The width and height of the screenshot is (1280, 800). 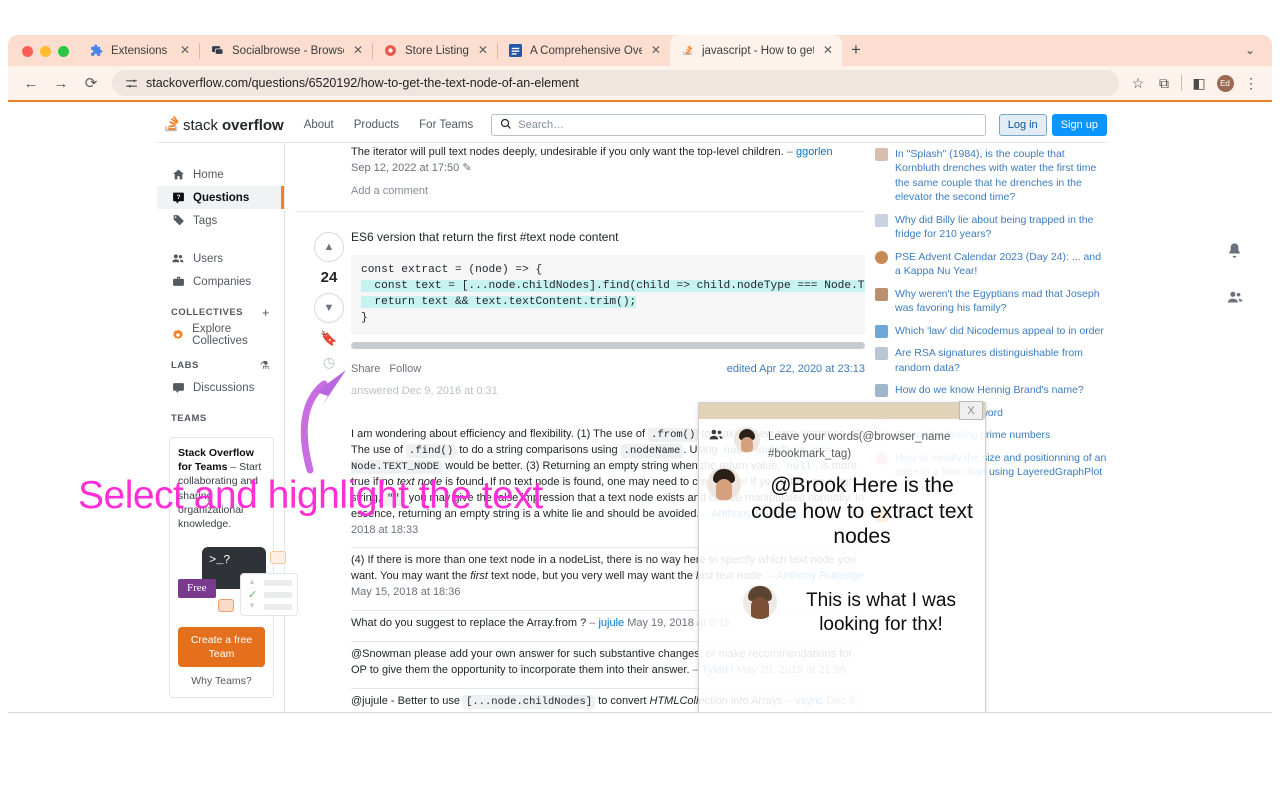 What do you see at coordinates (220, 197) in the screenshot?
I see `sidebar-item-questions: ? Questions` at bounding box center [220, 197].